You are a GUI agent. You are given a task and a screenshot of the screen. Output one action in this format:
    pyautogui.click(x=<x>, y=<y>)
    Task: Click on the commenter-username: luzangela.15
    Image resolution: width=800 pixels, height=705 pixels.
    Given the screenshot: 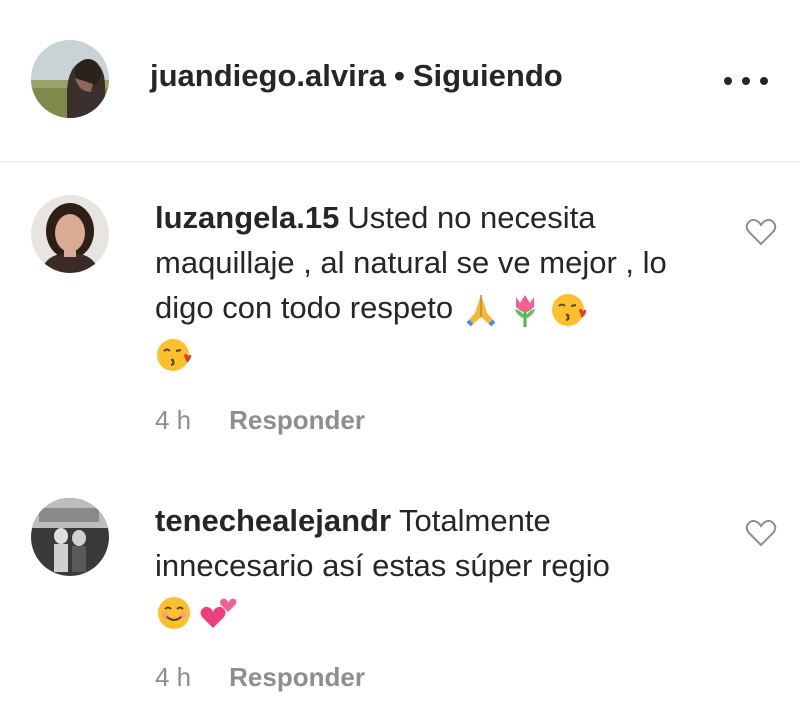 What is the action you would take?
    pyautogui.click(x=247, y=217)
    